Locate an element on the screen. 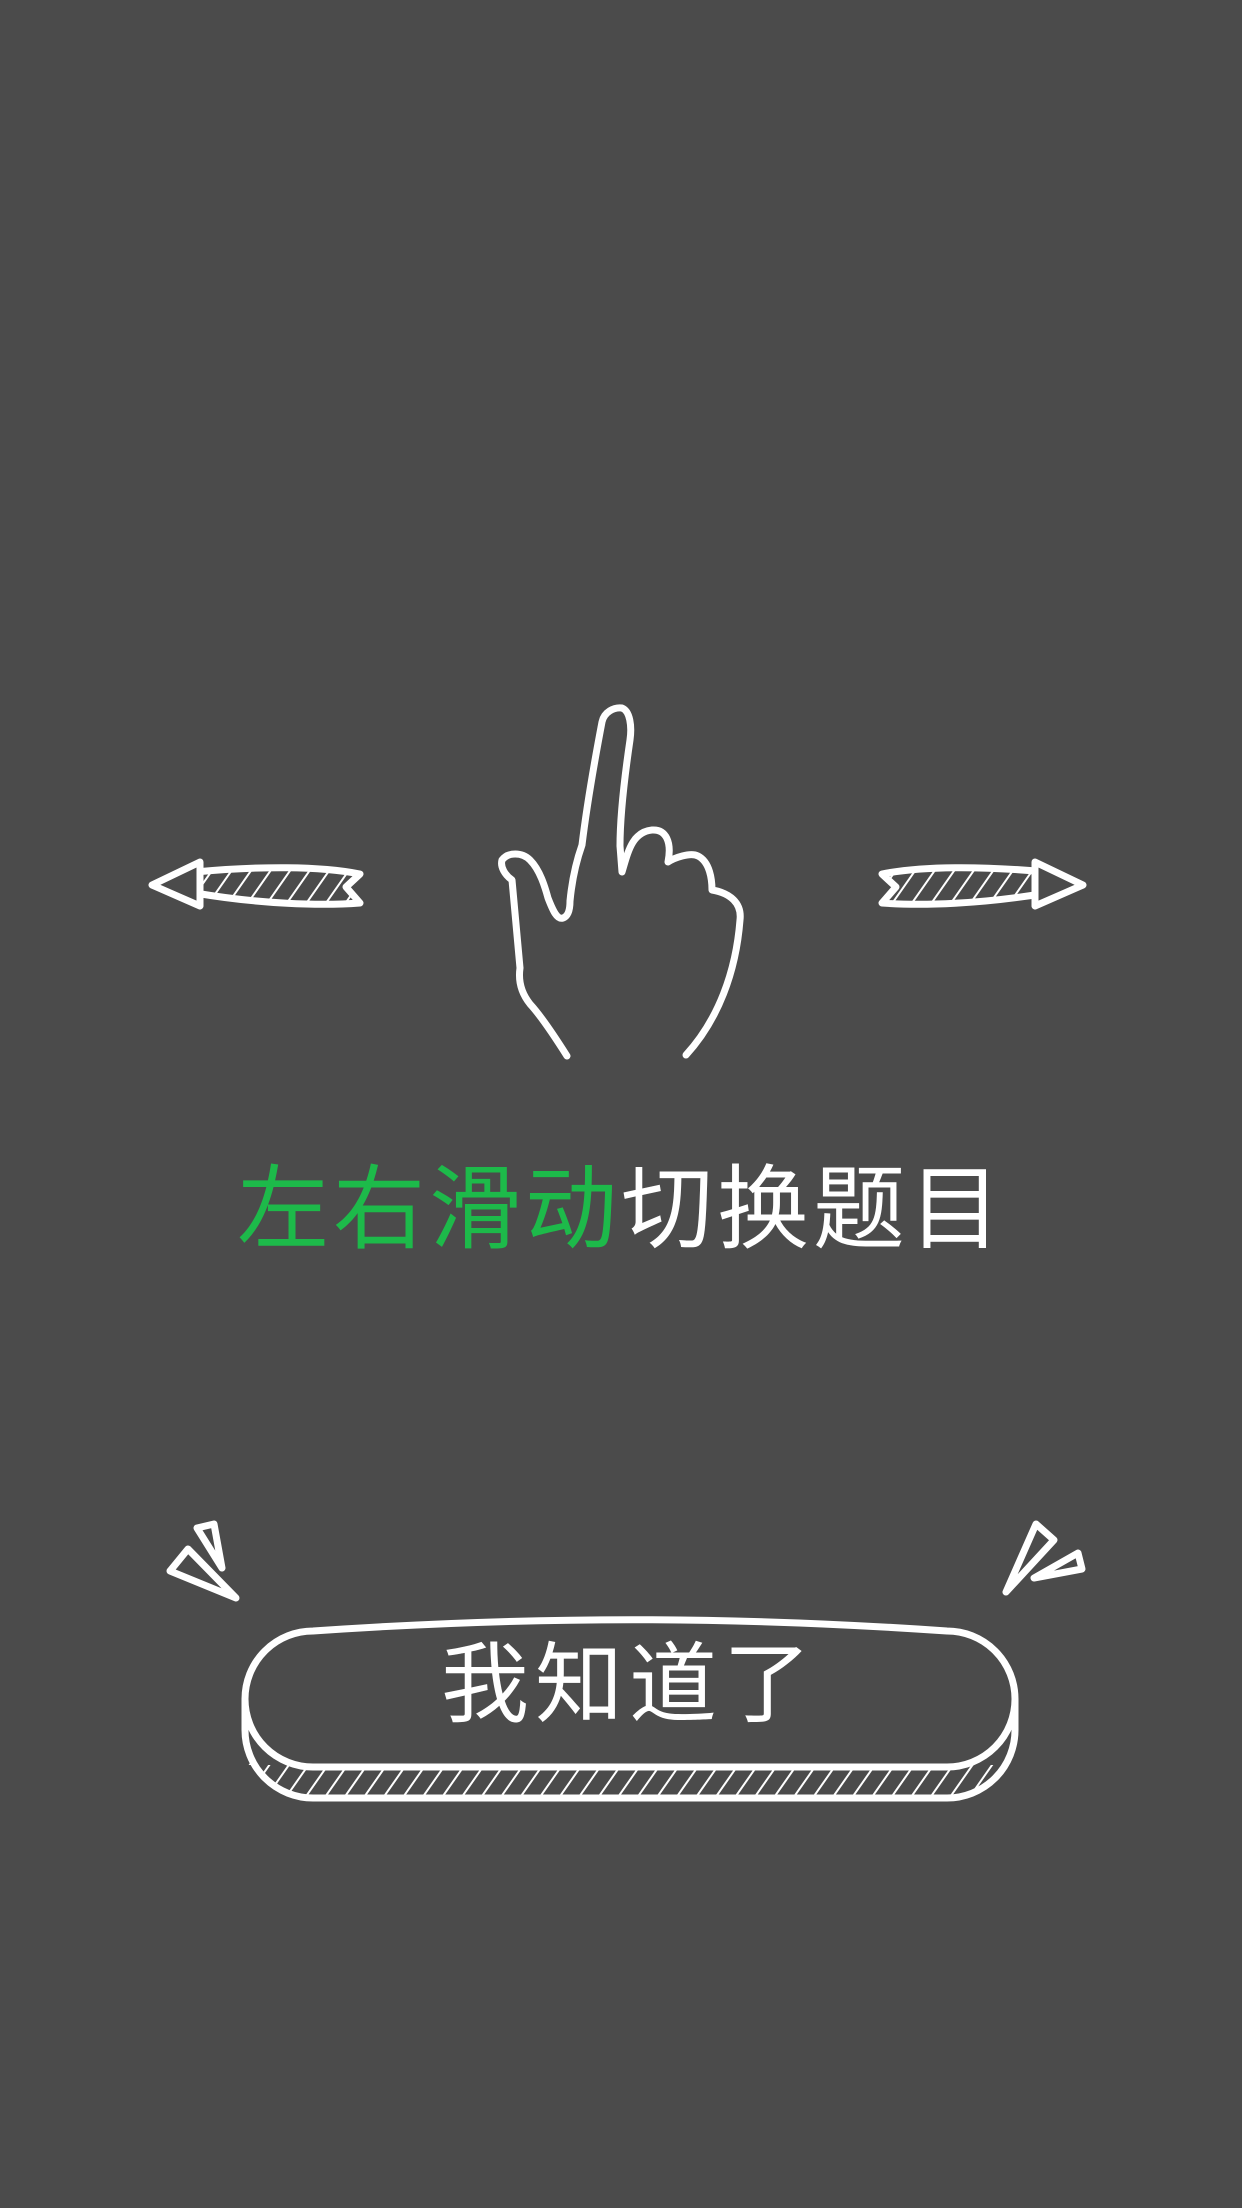  confirm-button: 我知道了 is located at coordinates (629, 1685).